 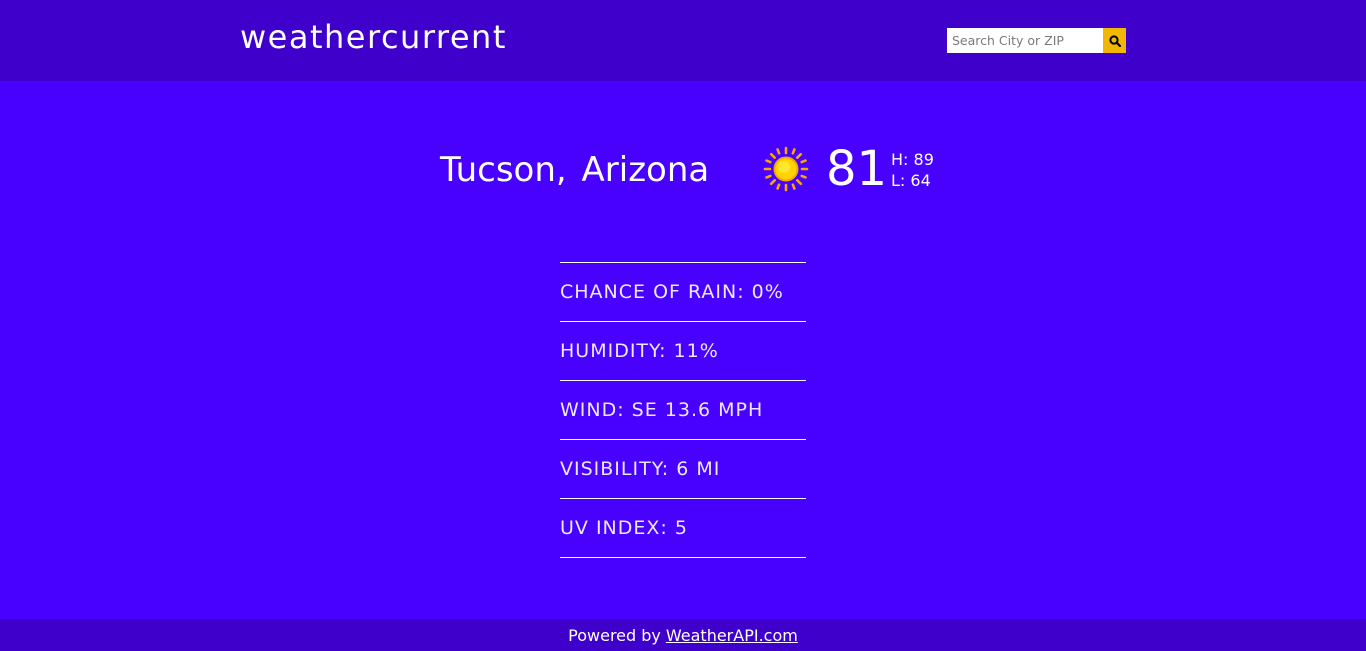 I want to click on search-input, so click(x=1025, y=40).